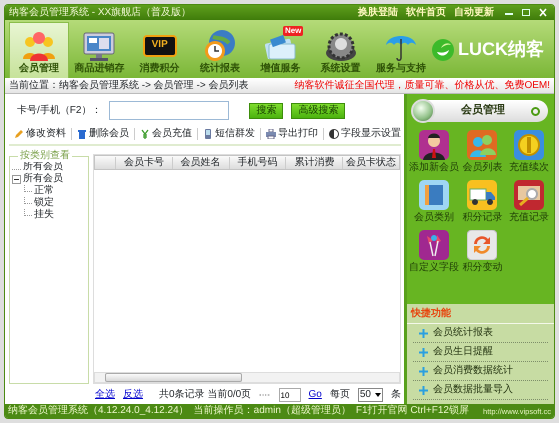  What do you see at coordinates (426, 12) in the screenshot?
I see `header-link: 软件首页` at bounding box center [426, 12].